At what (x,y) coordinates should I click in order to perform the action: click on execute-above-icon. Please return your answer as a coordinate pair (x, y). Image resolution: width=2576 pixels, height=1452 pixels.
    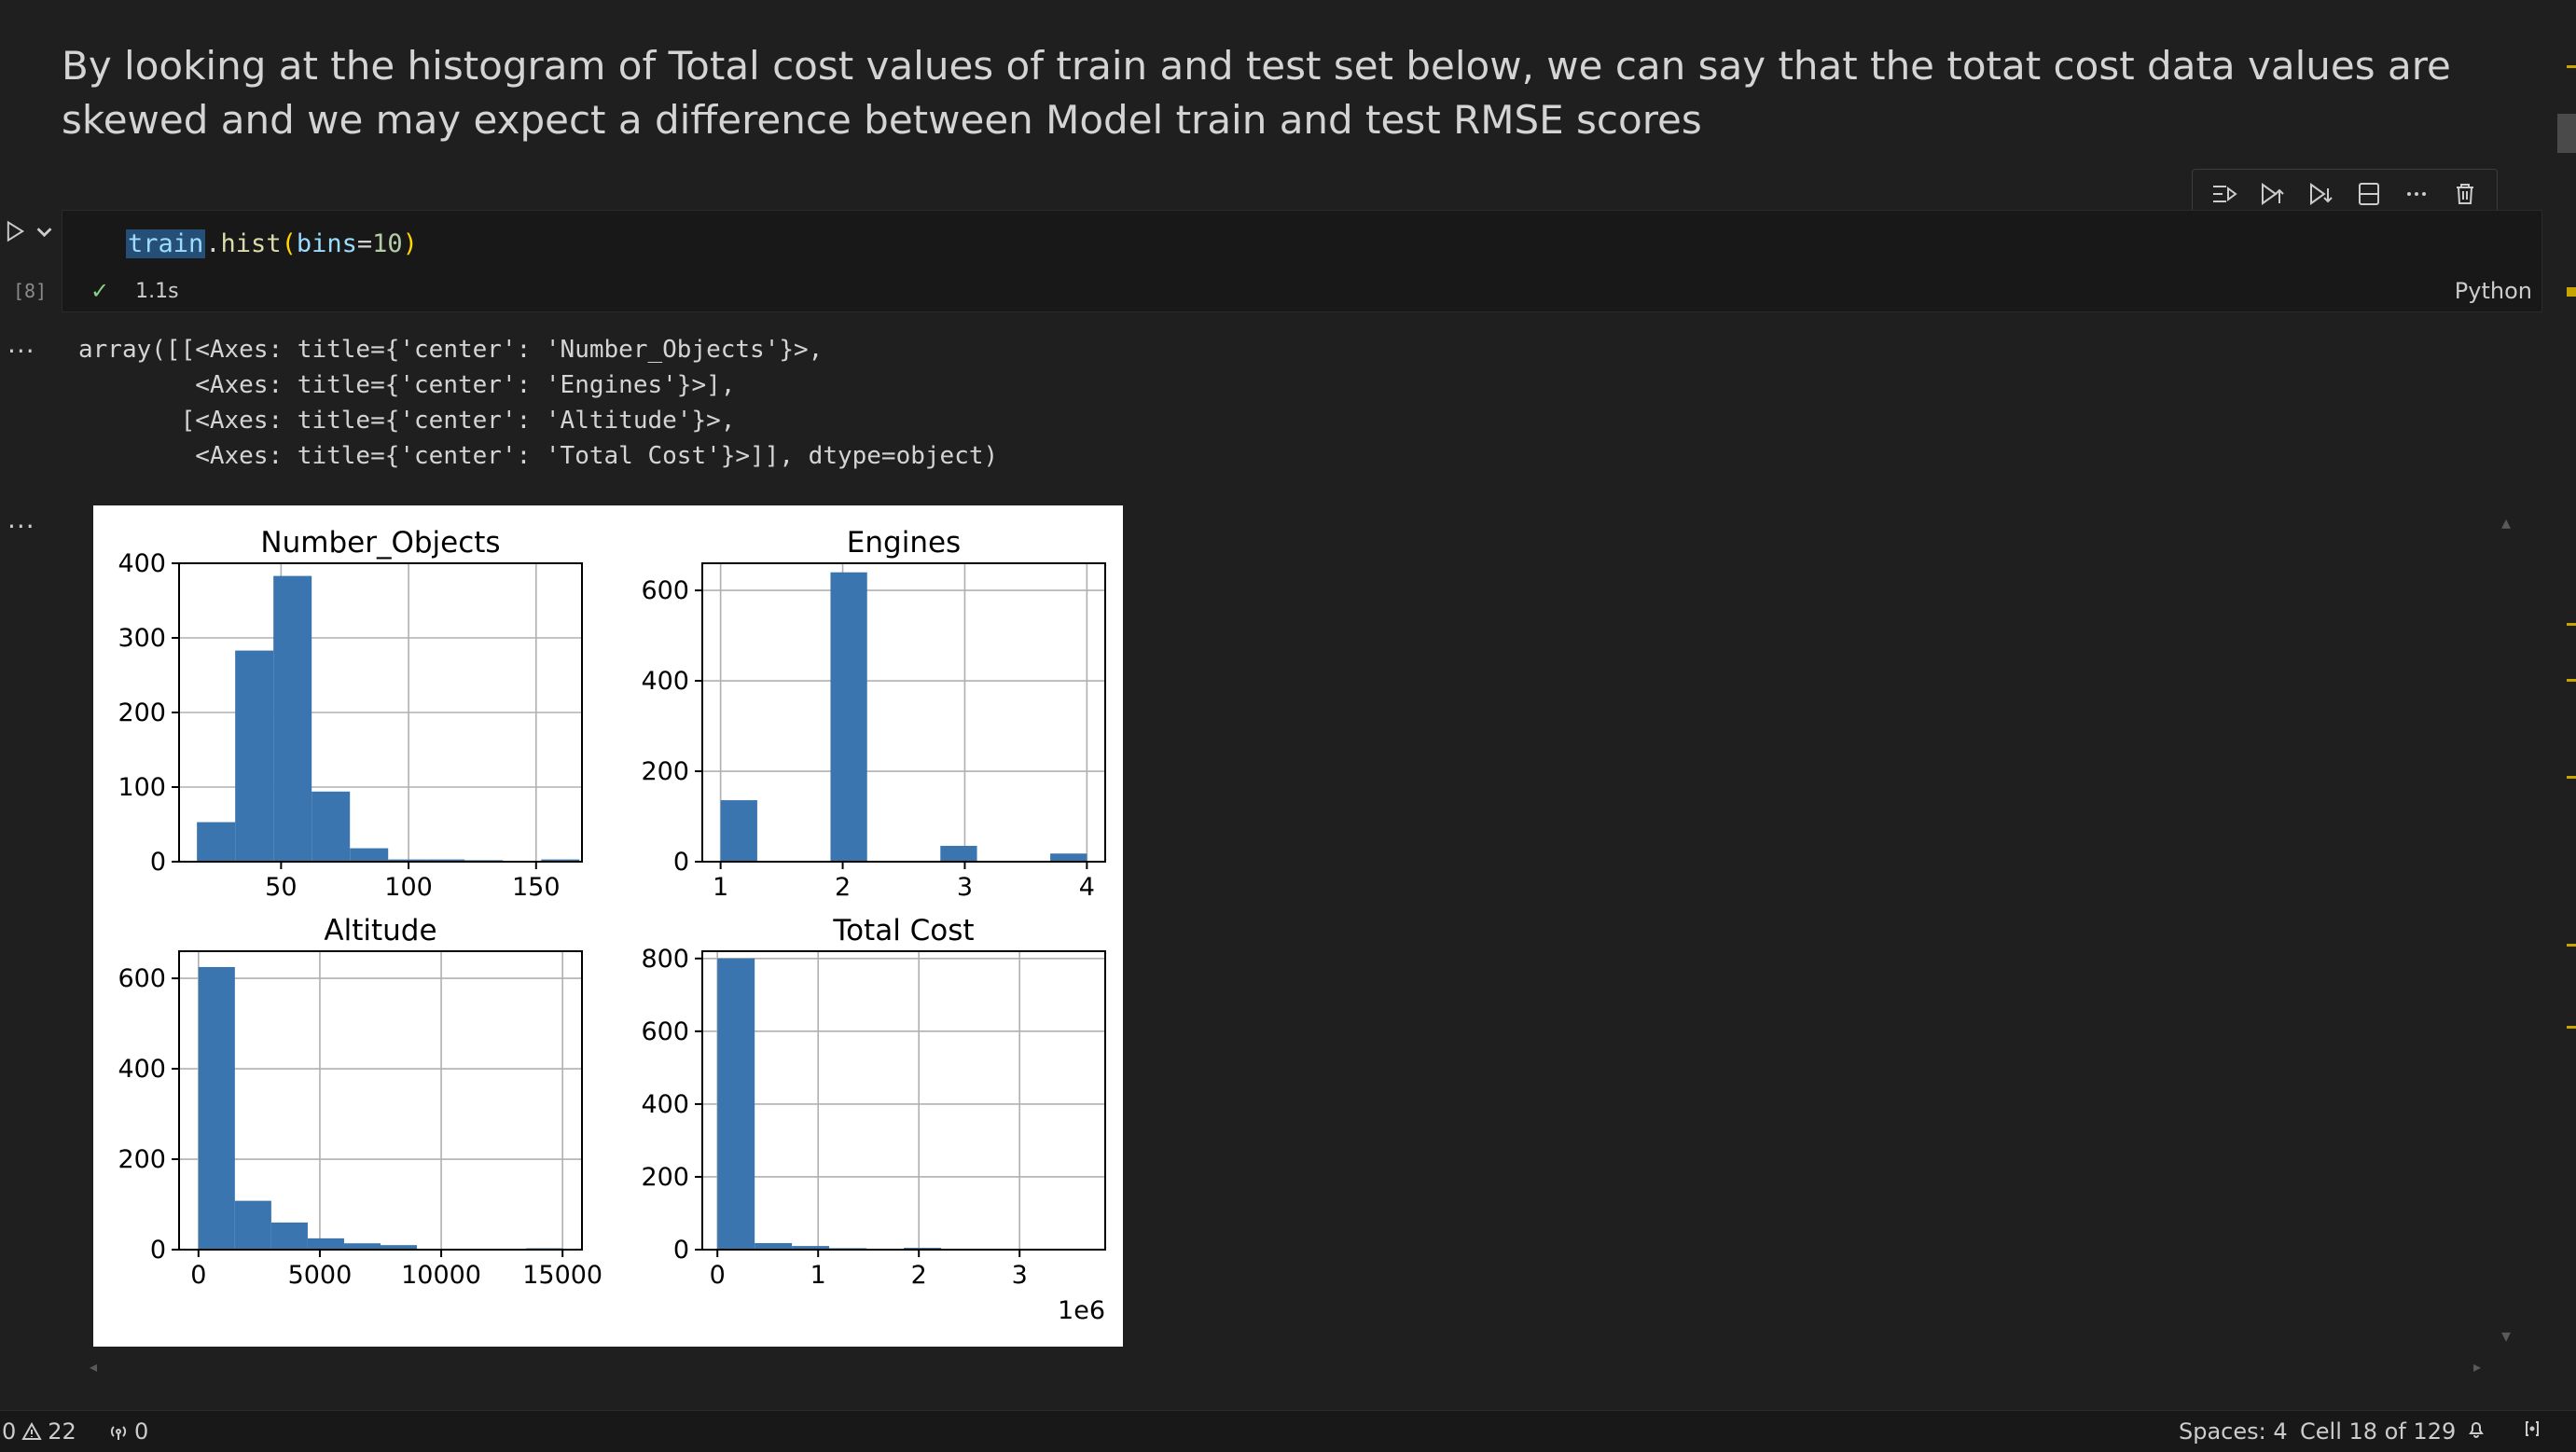
    Looking at the image, I should click on (2224, 194).